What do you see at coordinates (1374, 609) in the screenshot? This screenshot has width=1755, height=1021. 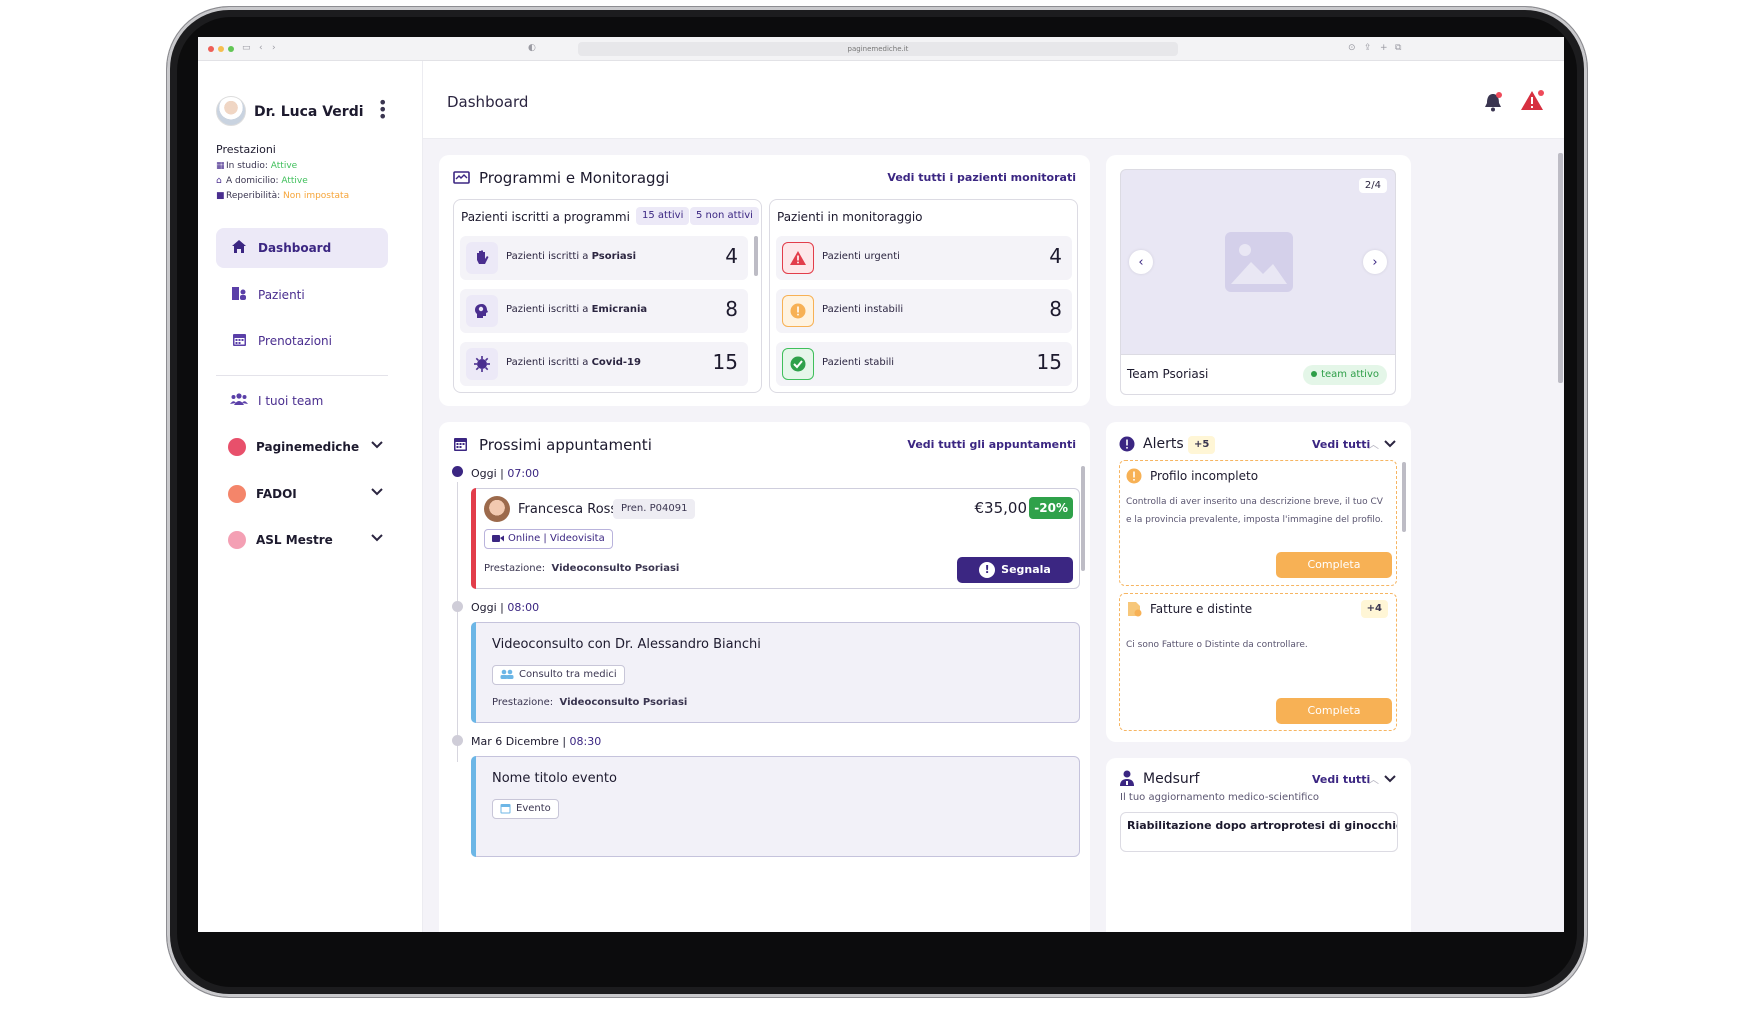 I see `alert-count-badge: +4` at bounding box center [1374, 609].